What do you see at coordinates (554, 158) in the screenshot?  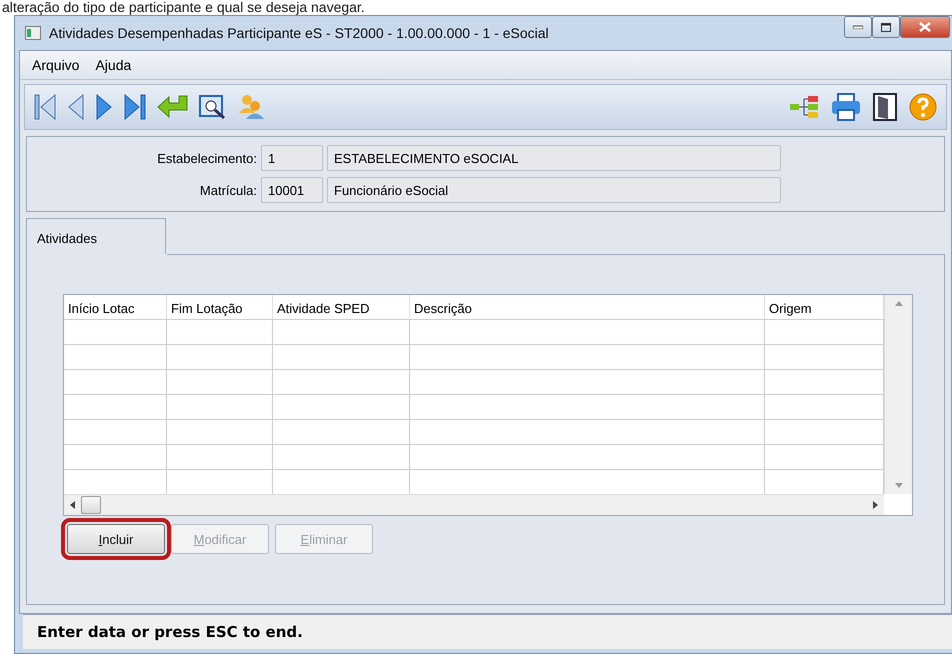 I see `description-field: ESTABELECIMENTO eSOCIAL` at bounding box center [554, 158].